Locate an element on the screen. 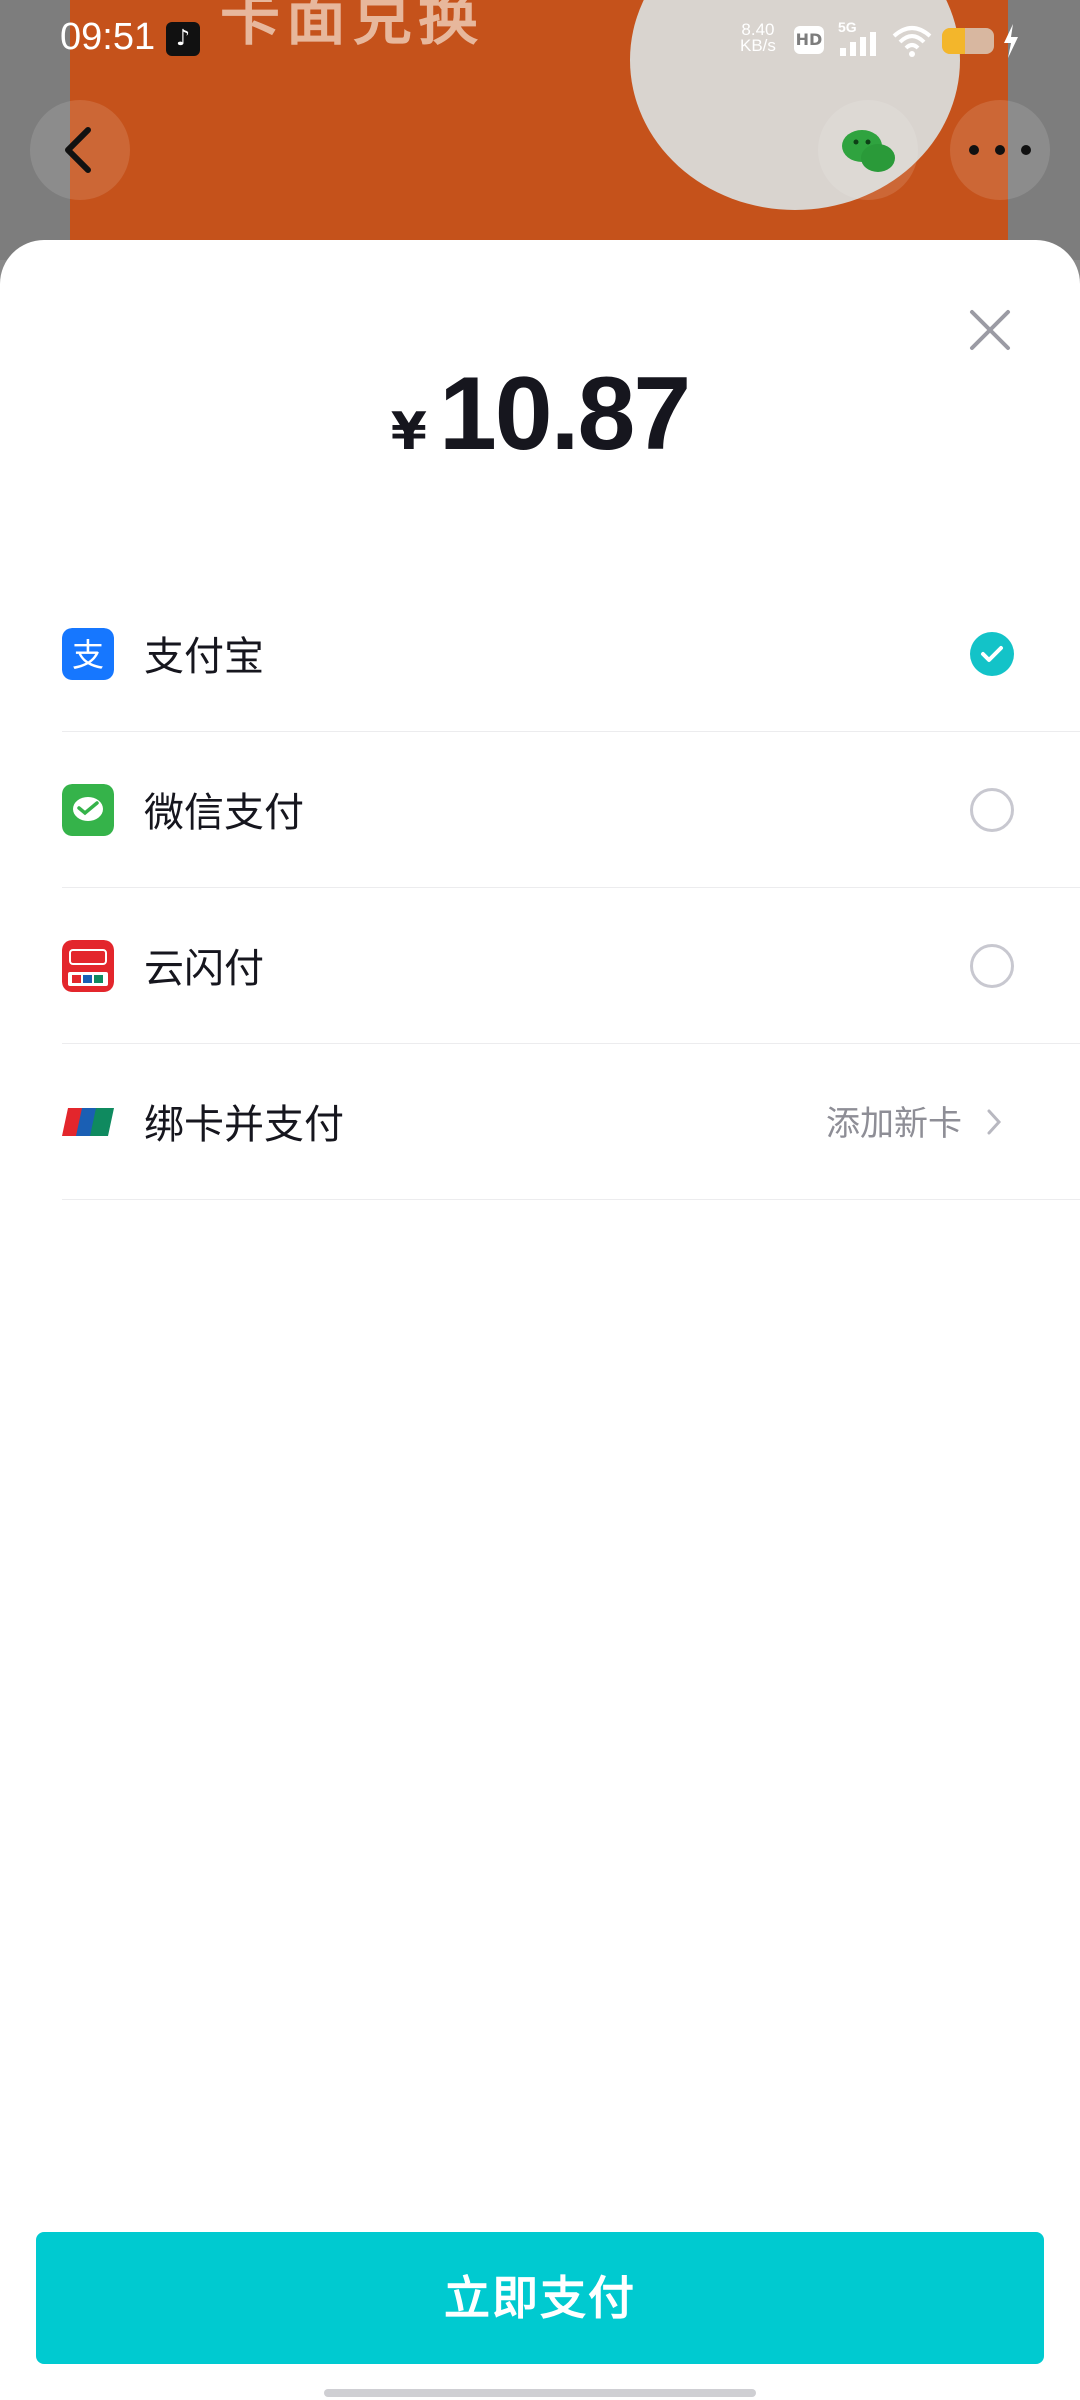 The image size is (1080, 2400). tiktok-notification-icon: ♪ is located at coordinates (183, 39).